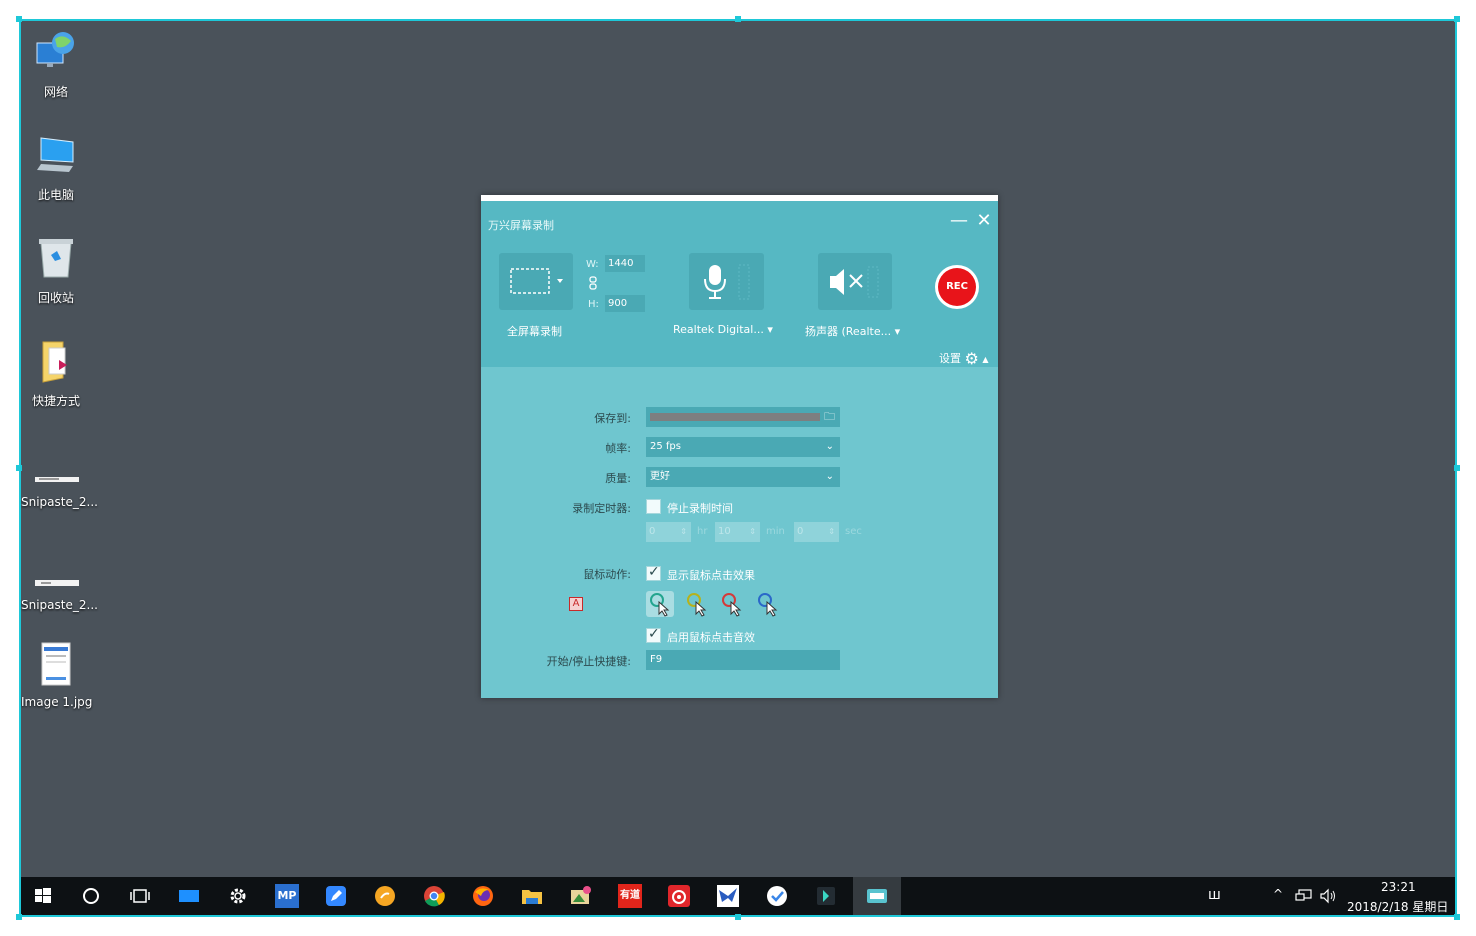  What do you see at coordinates (57, 479) in the screenshot?
I see `image-thumbnail-icon` at bounding box center [57, 479].